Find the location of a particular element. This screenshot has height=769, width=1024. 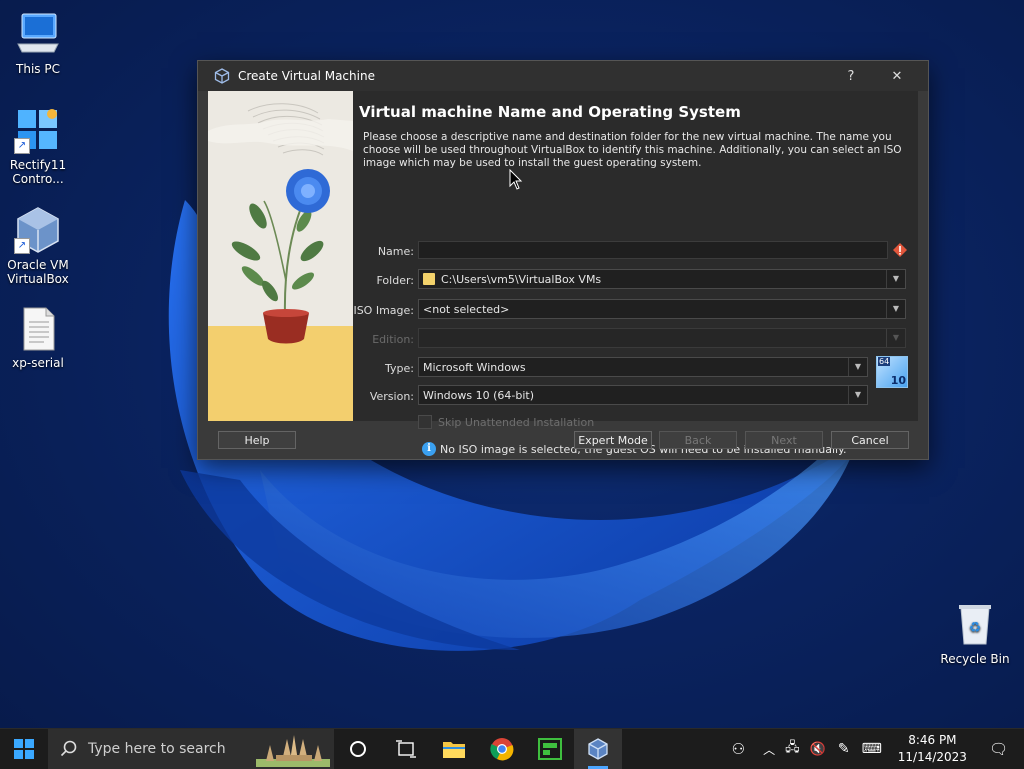

clock-time: 8:46 PM is located at coordinates (932, 740).